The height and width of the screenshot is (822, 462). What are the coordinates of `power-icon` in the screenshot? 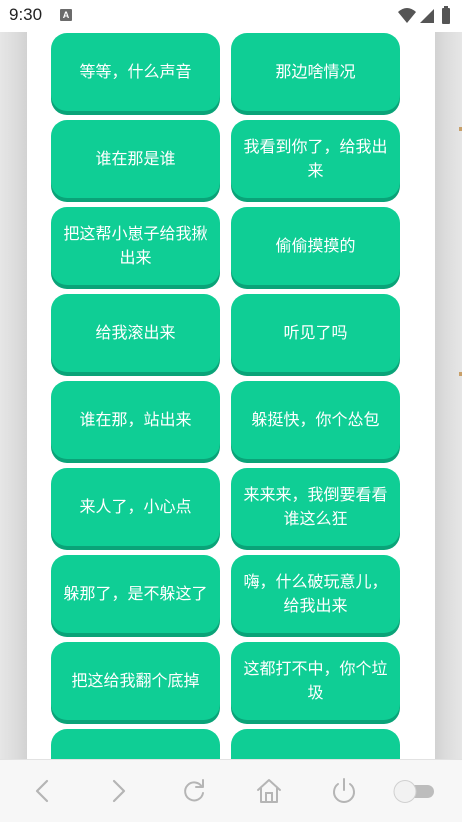 It's located at (344, 791).